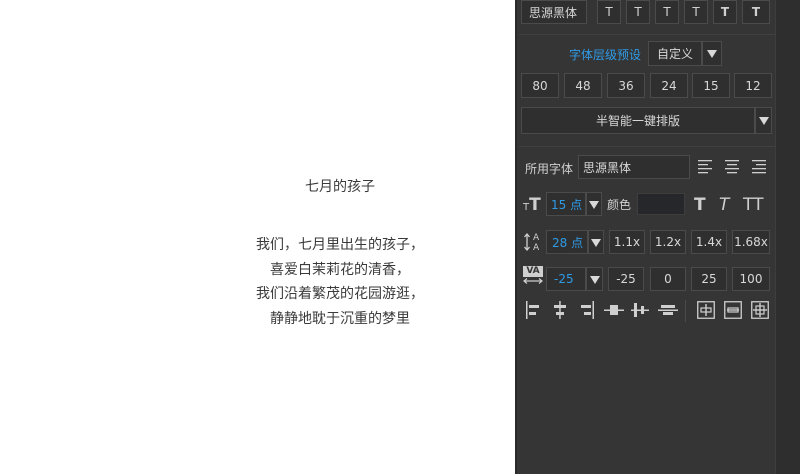 The height and width of the screenshot is (474, 800). I want to click on italic-text-icon: T, so click(724, 205).